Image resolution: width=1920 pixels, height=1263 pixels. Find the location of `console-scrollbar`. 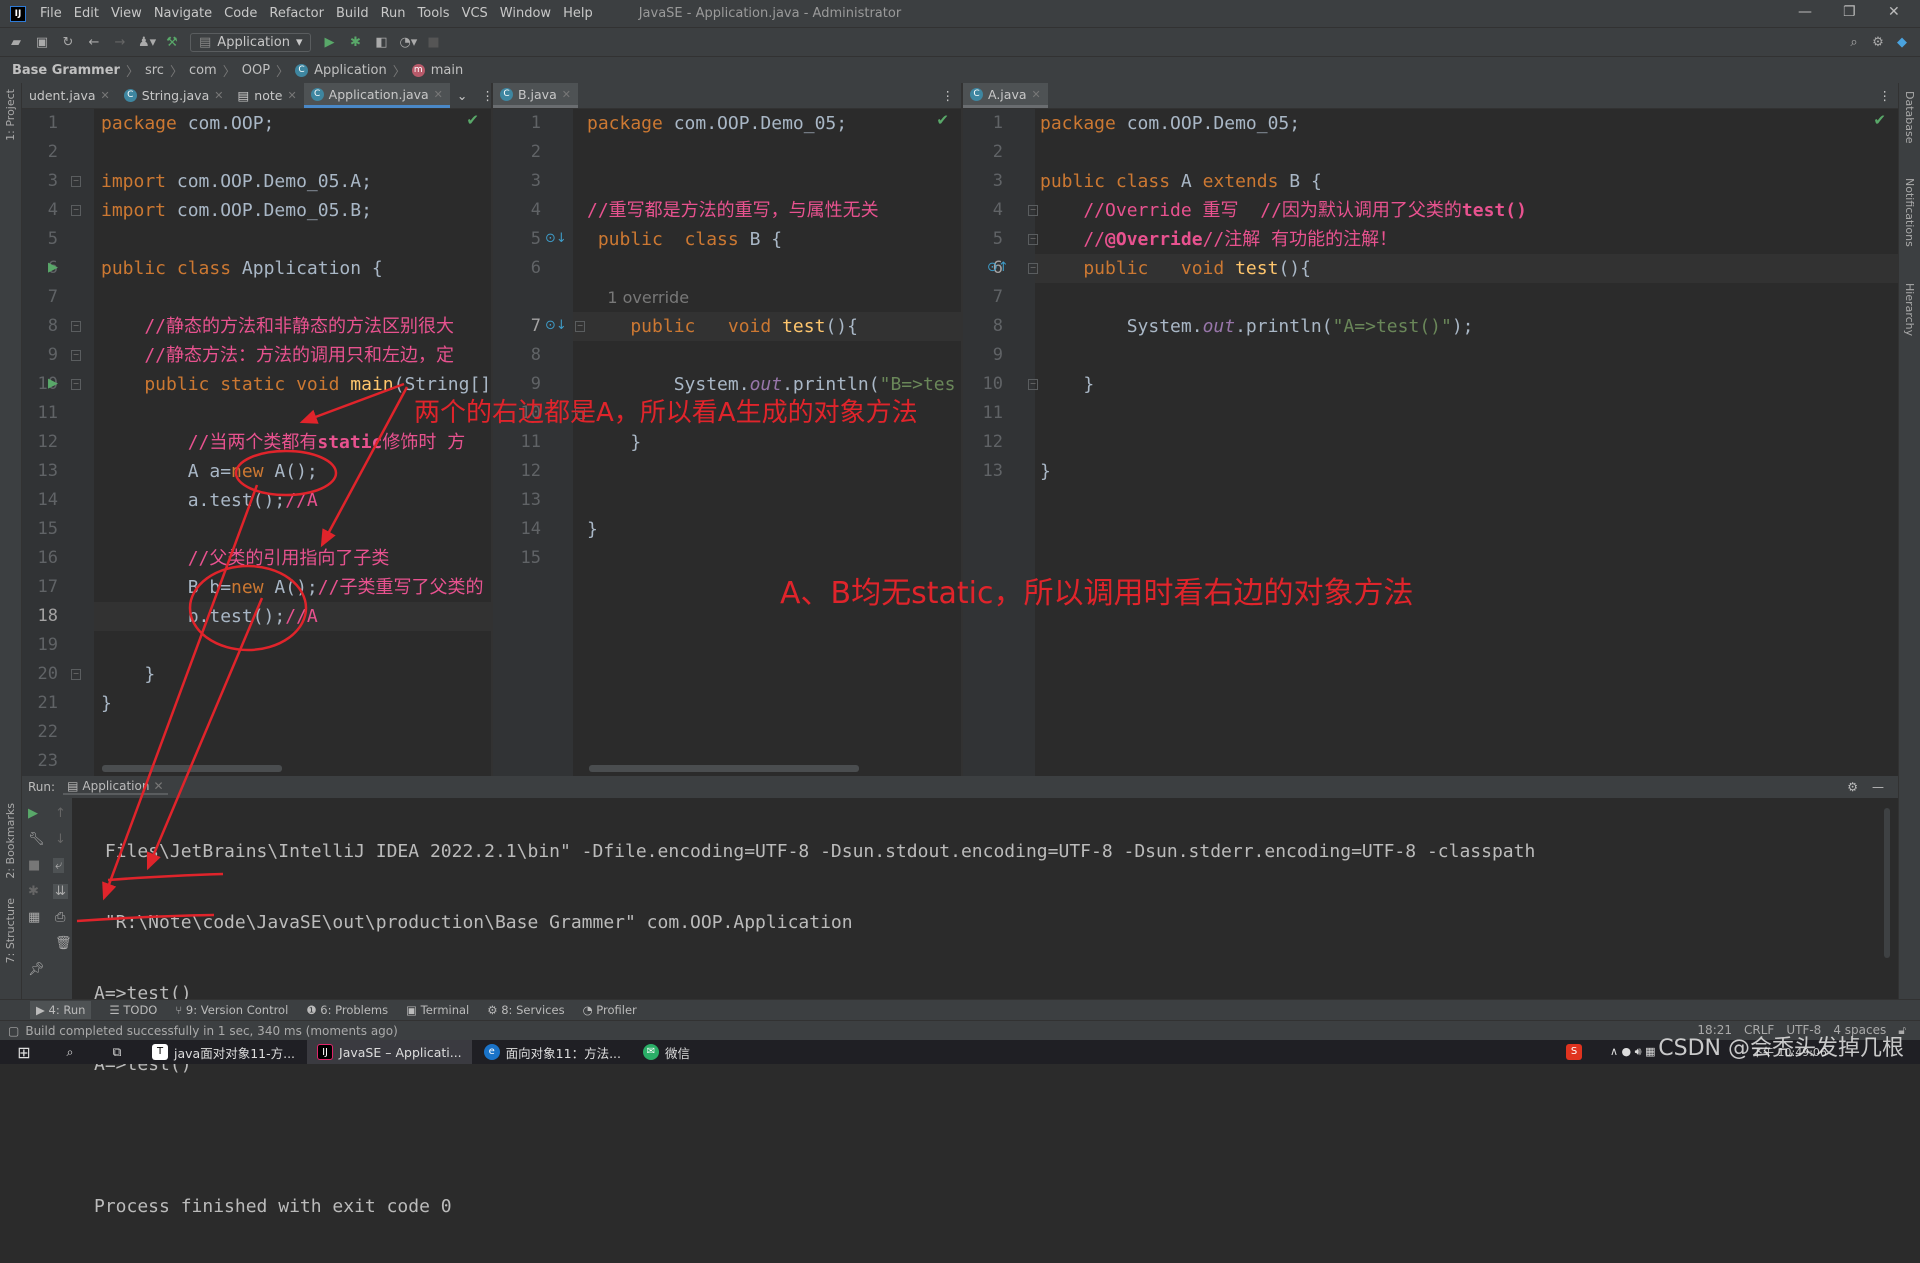

console-scrollbar is located at coordinates (1887, 883).